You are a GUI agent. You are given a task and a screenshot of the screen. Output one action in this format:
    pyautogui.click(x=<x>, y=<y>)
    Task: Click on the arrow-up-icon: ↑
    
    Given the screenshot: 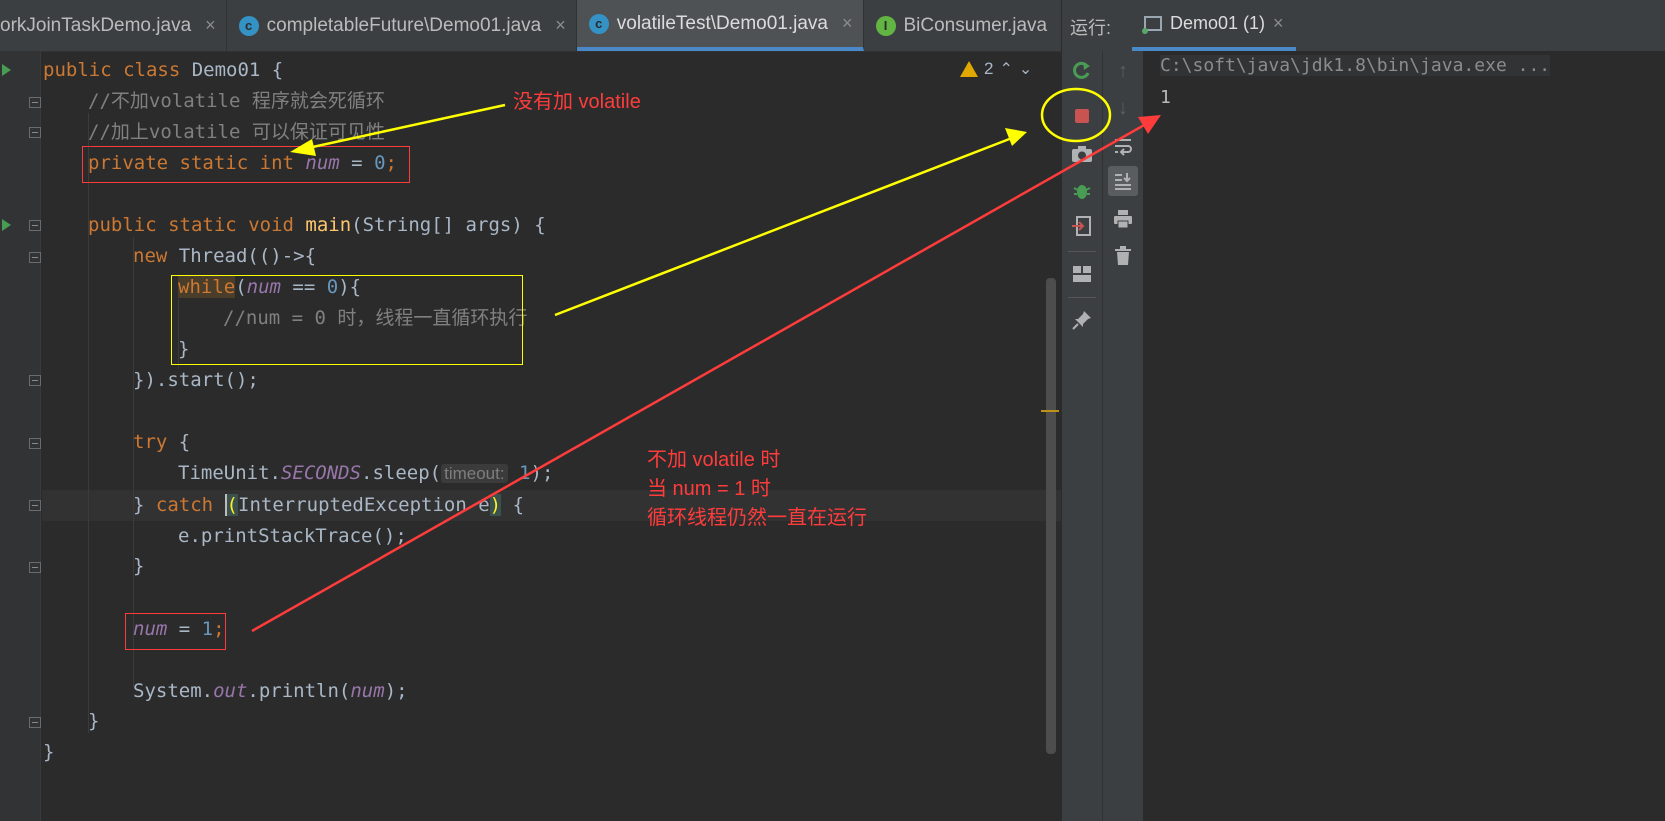 What is the action you would take?
    pyautogui.click(x=1123, y=71)
    